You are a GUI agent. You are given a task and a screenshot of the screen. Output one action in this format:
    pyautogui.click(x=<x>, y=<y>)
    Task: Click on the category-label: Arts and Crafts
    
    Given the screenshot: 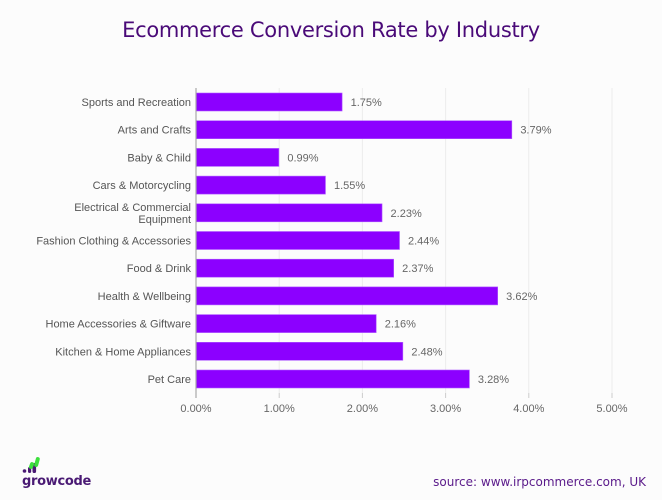 What is the action you would take?
    pyautogui.click(x=155, y=131)
    